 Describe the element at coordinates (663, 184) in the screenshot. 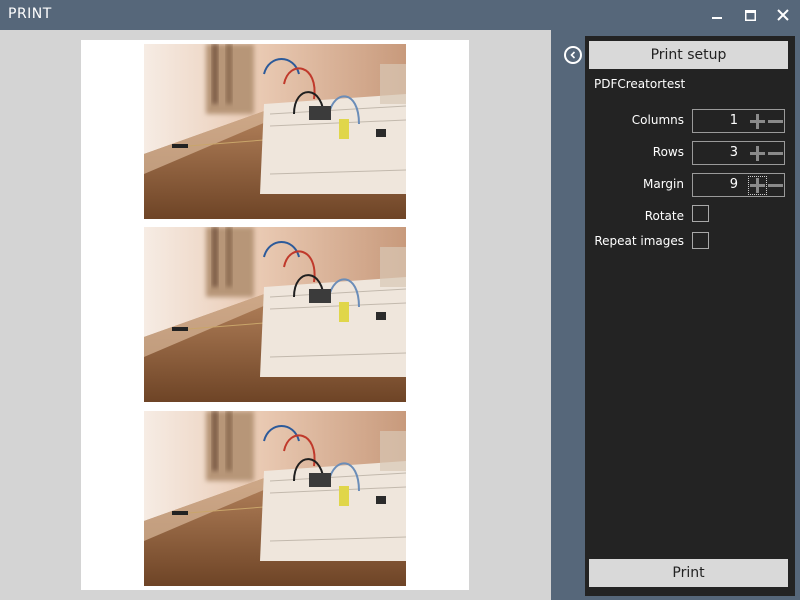

I see `margin-label: Margin` at that location.